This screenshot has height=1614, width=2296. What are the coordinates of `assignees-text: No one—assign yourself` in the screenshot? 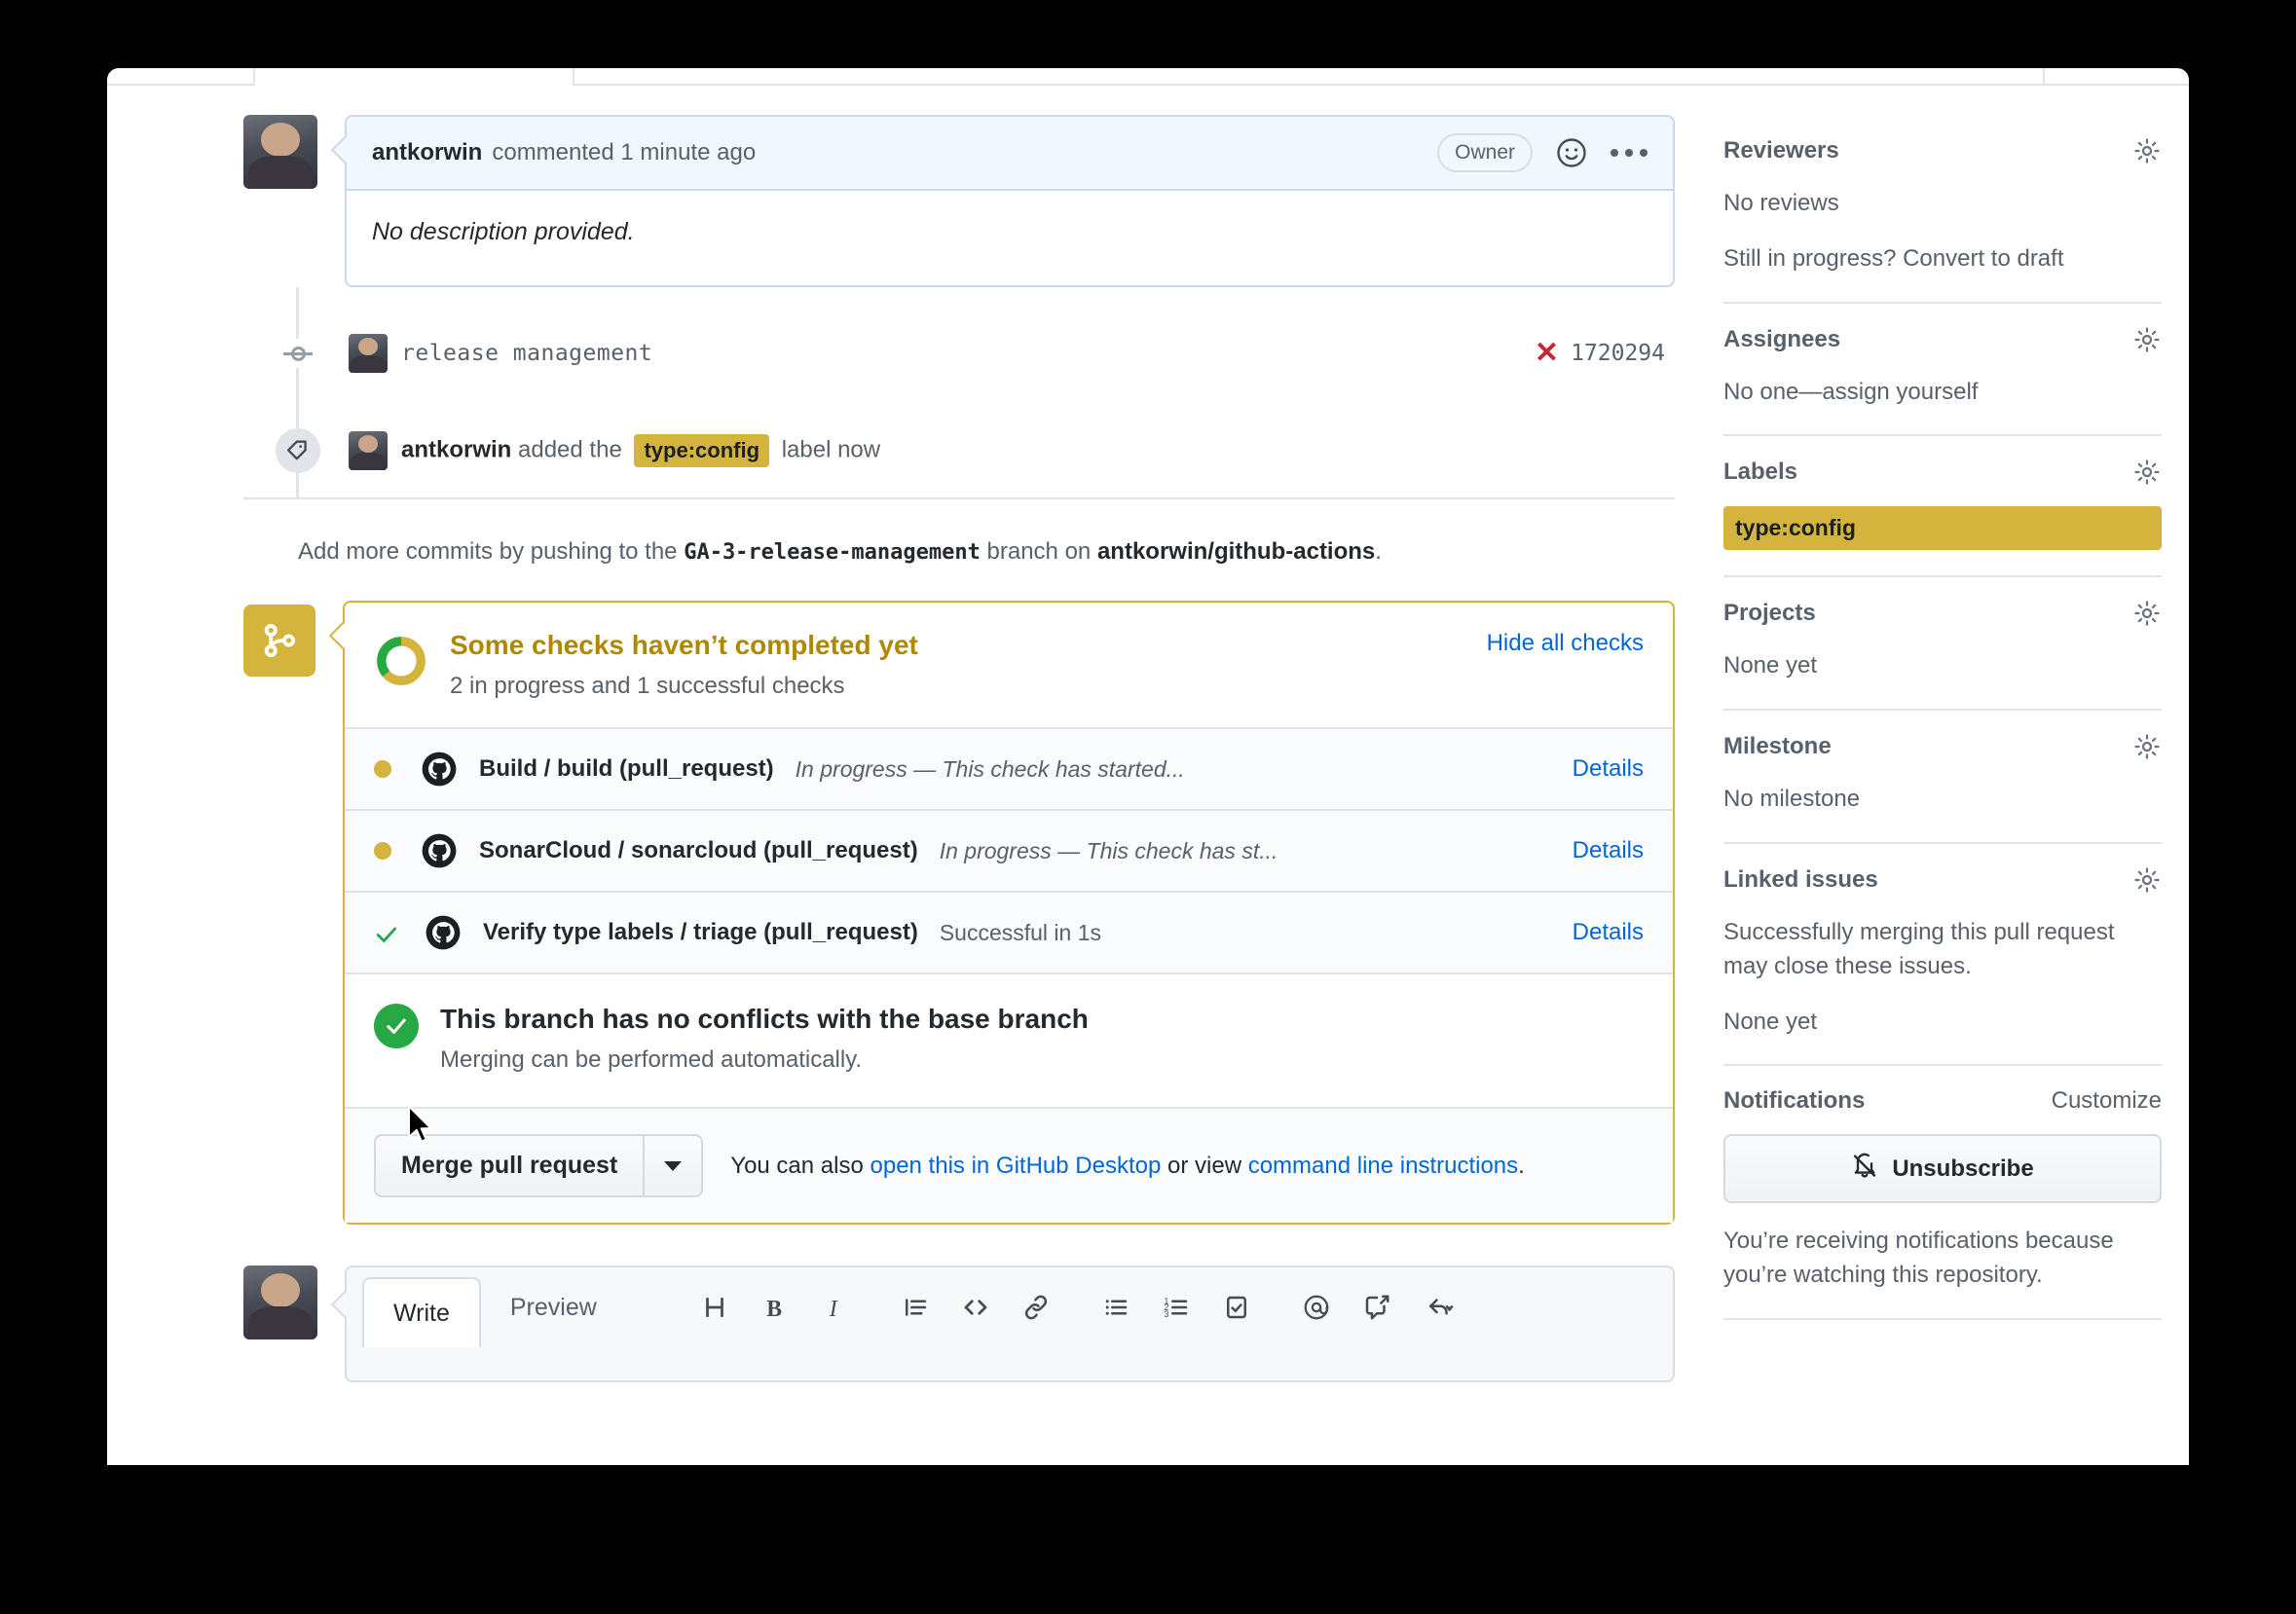 It's located at (1943, 393).